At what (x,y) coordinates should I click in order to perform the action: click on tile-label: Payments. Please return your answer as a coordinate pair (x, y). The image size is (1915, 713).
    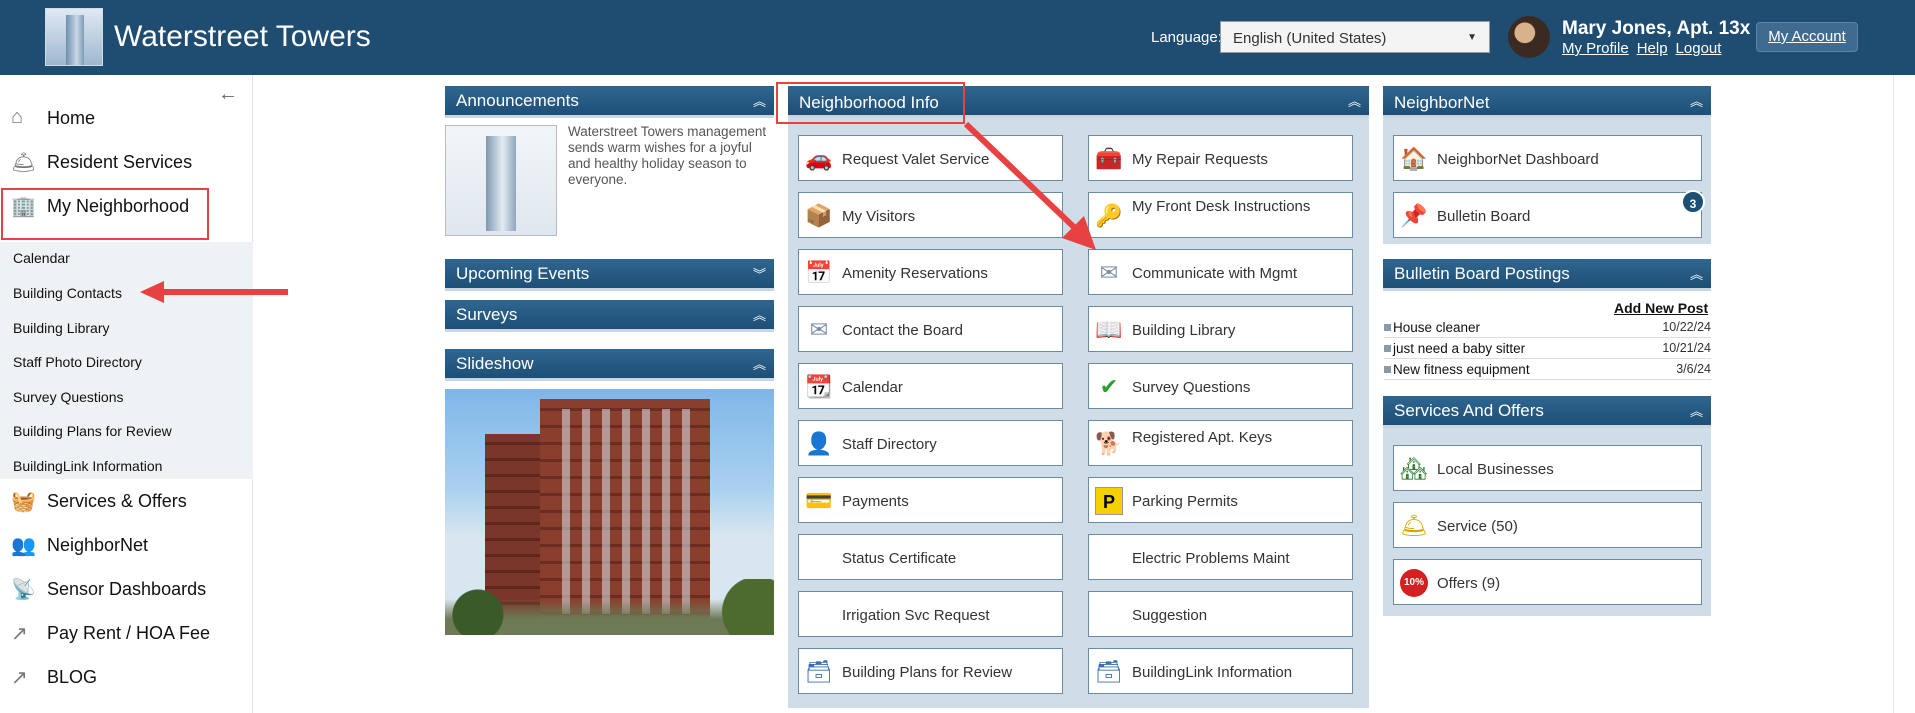
    Looking at the image, I should click on (875, 501).